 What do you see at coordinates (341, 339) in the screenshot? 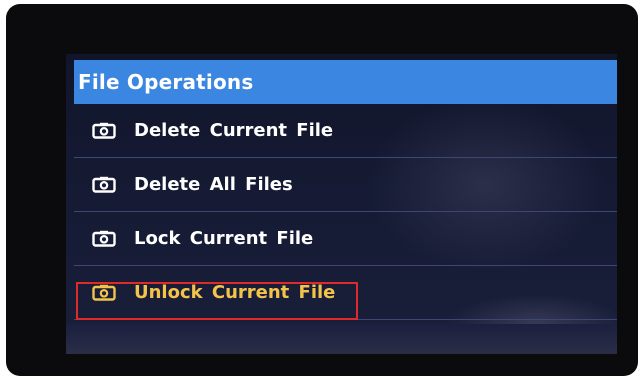
I see `bottom-strip` at bounding box center [341, 339].